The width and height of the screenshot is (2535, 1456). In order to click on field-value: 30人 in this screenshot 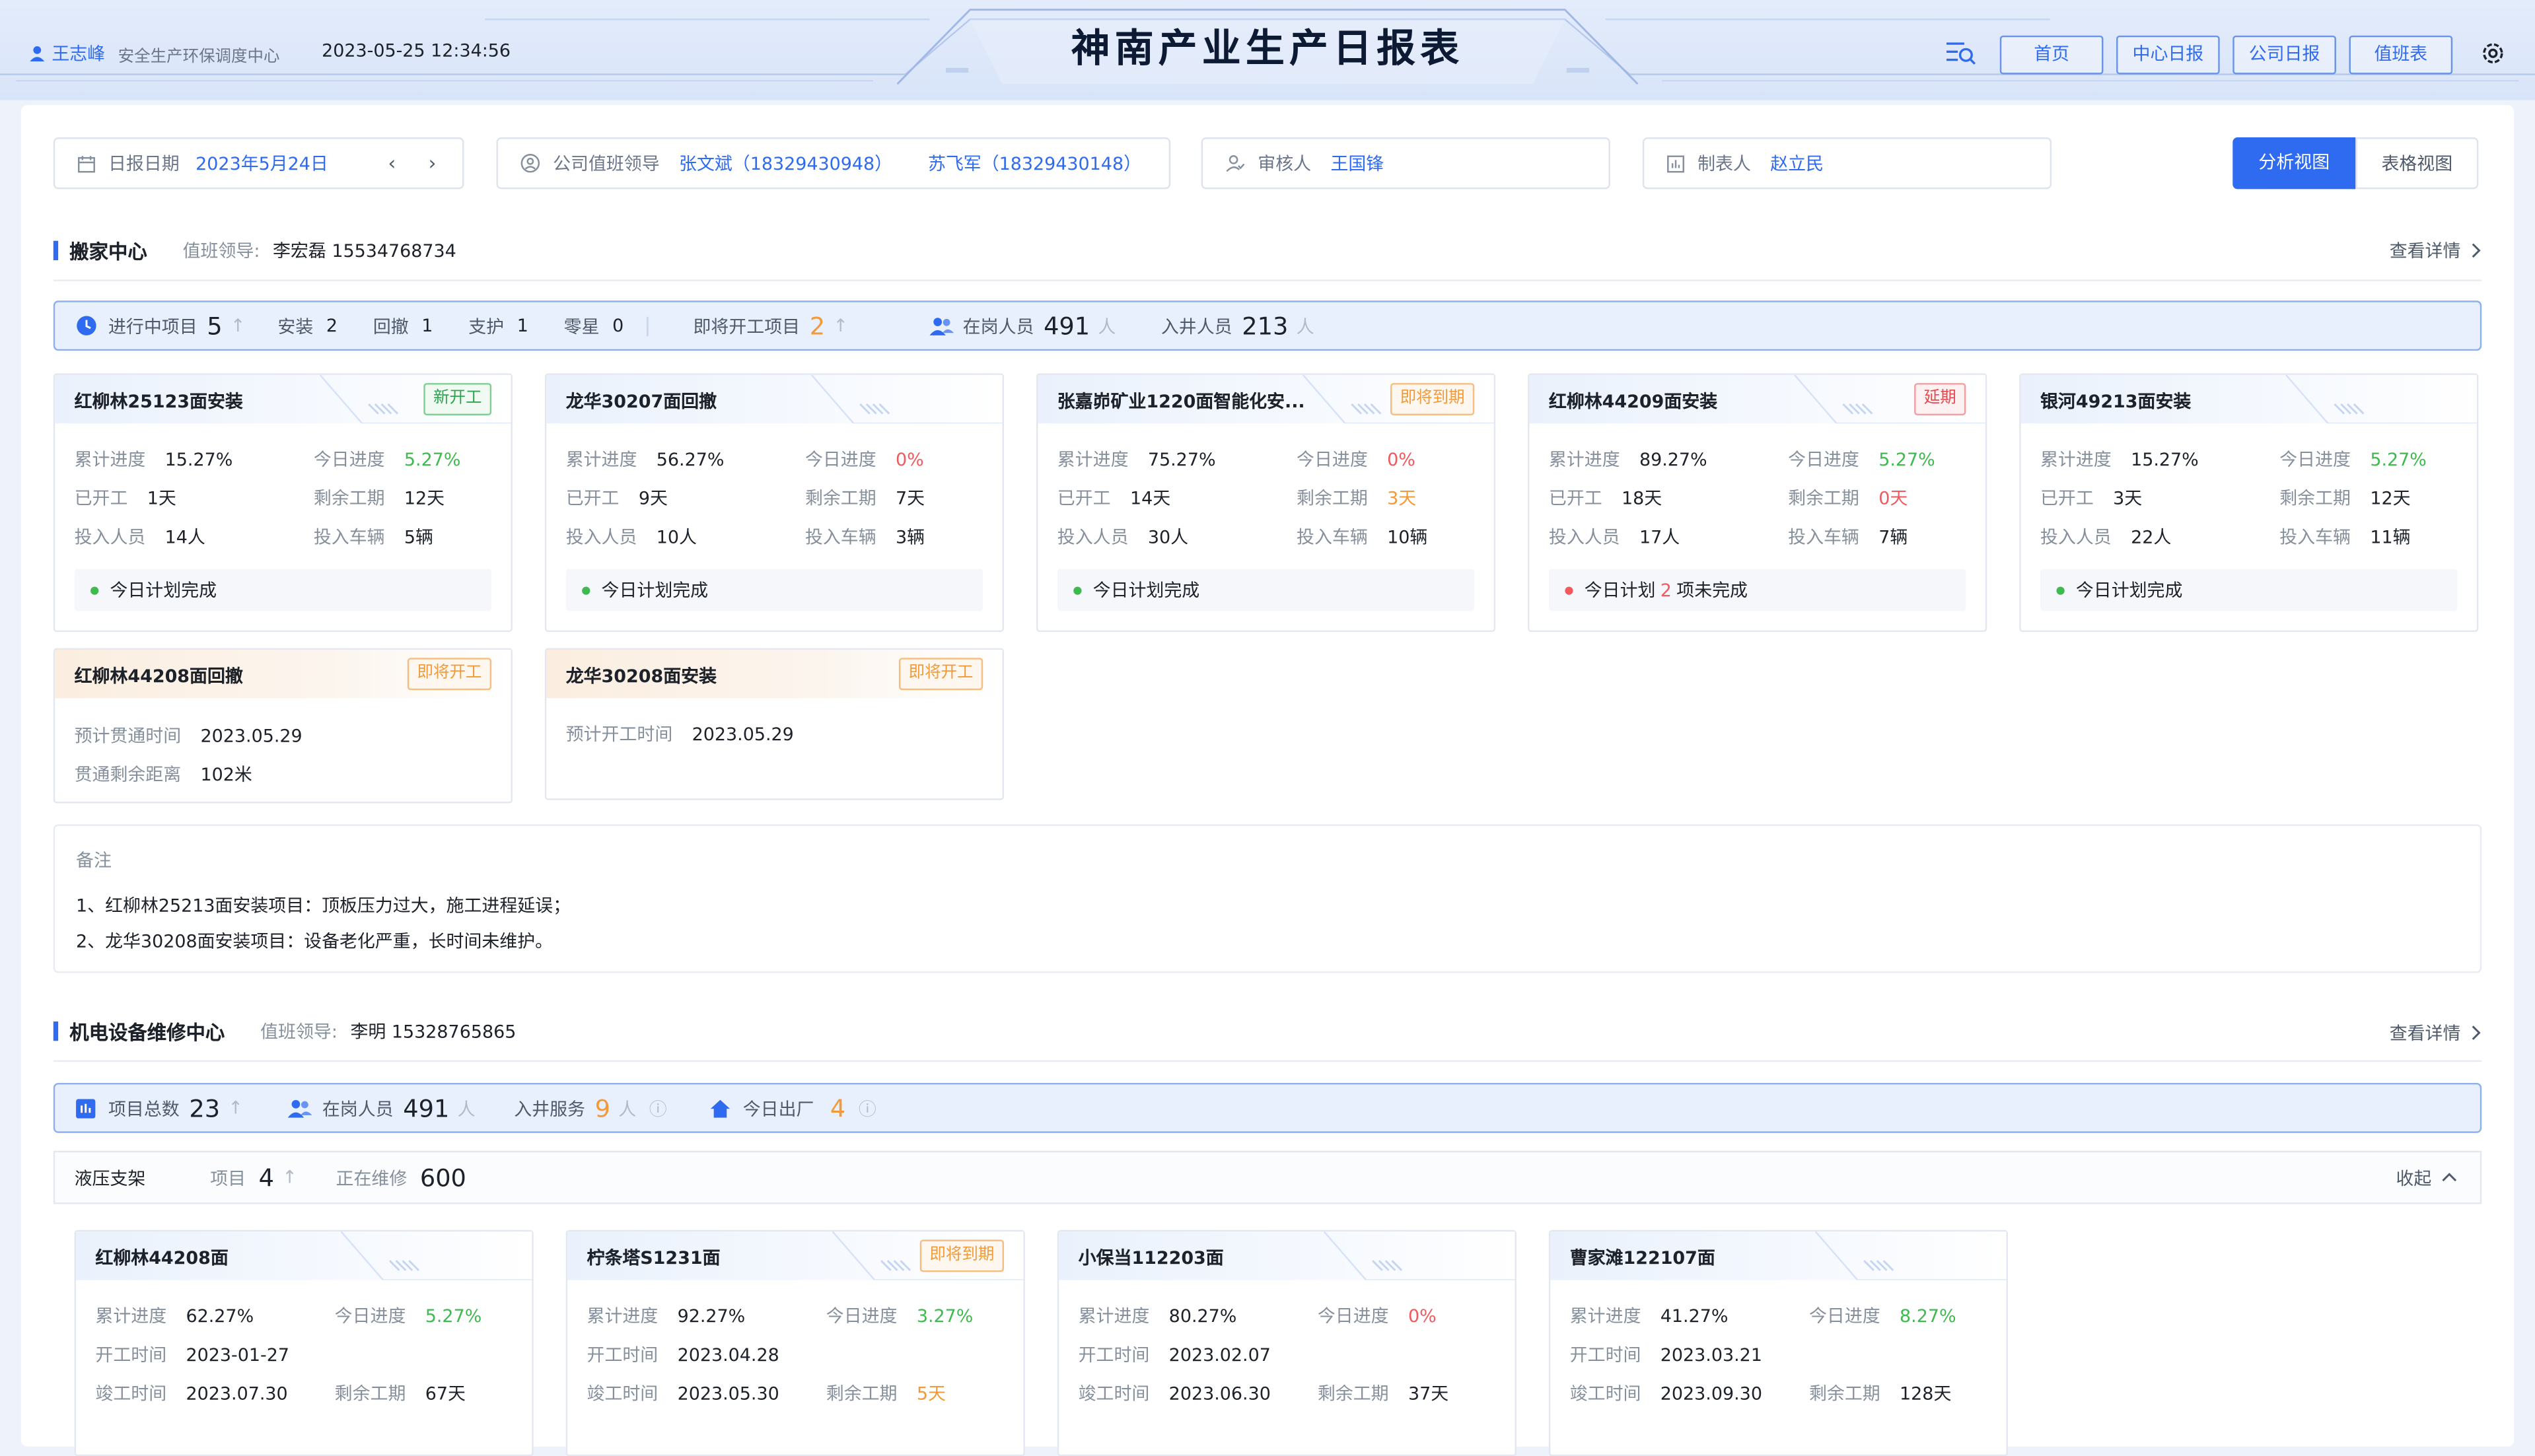, I will do `click(1168, 537)`.